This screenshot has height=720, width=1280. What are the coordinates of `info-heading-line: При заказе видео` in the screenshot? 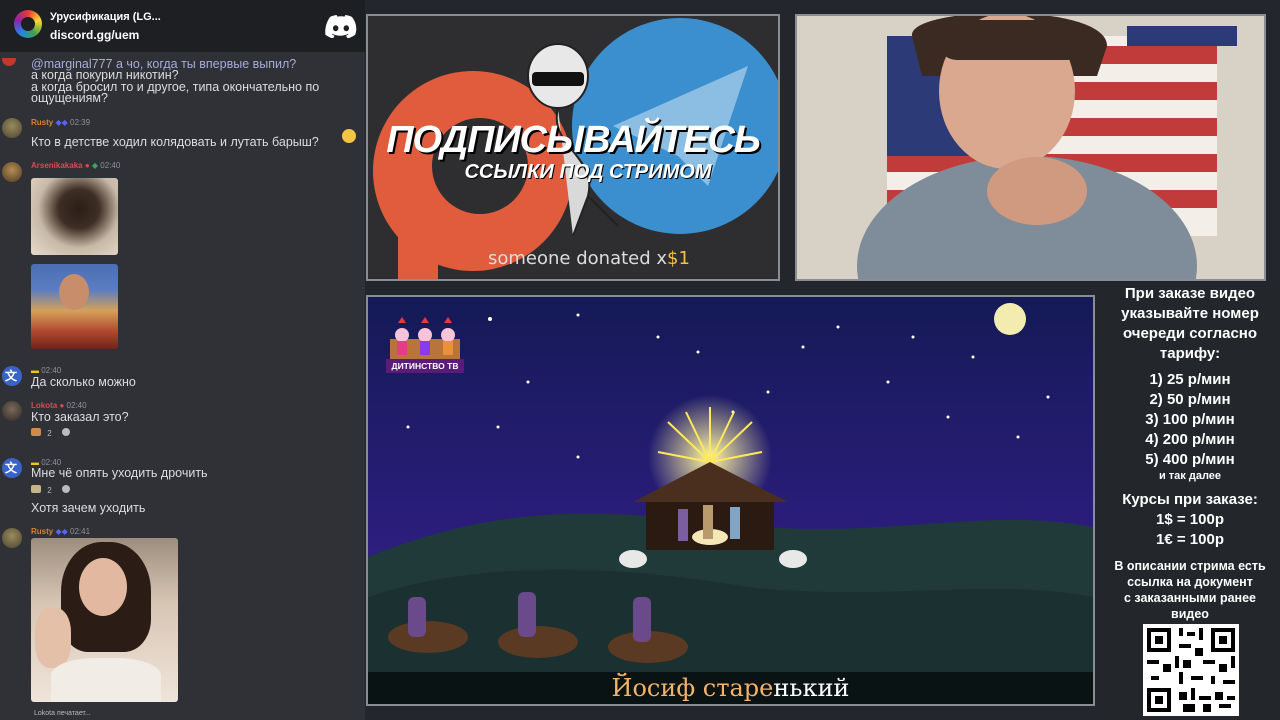 It's located at (1190, 293).